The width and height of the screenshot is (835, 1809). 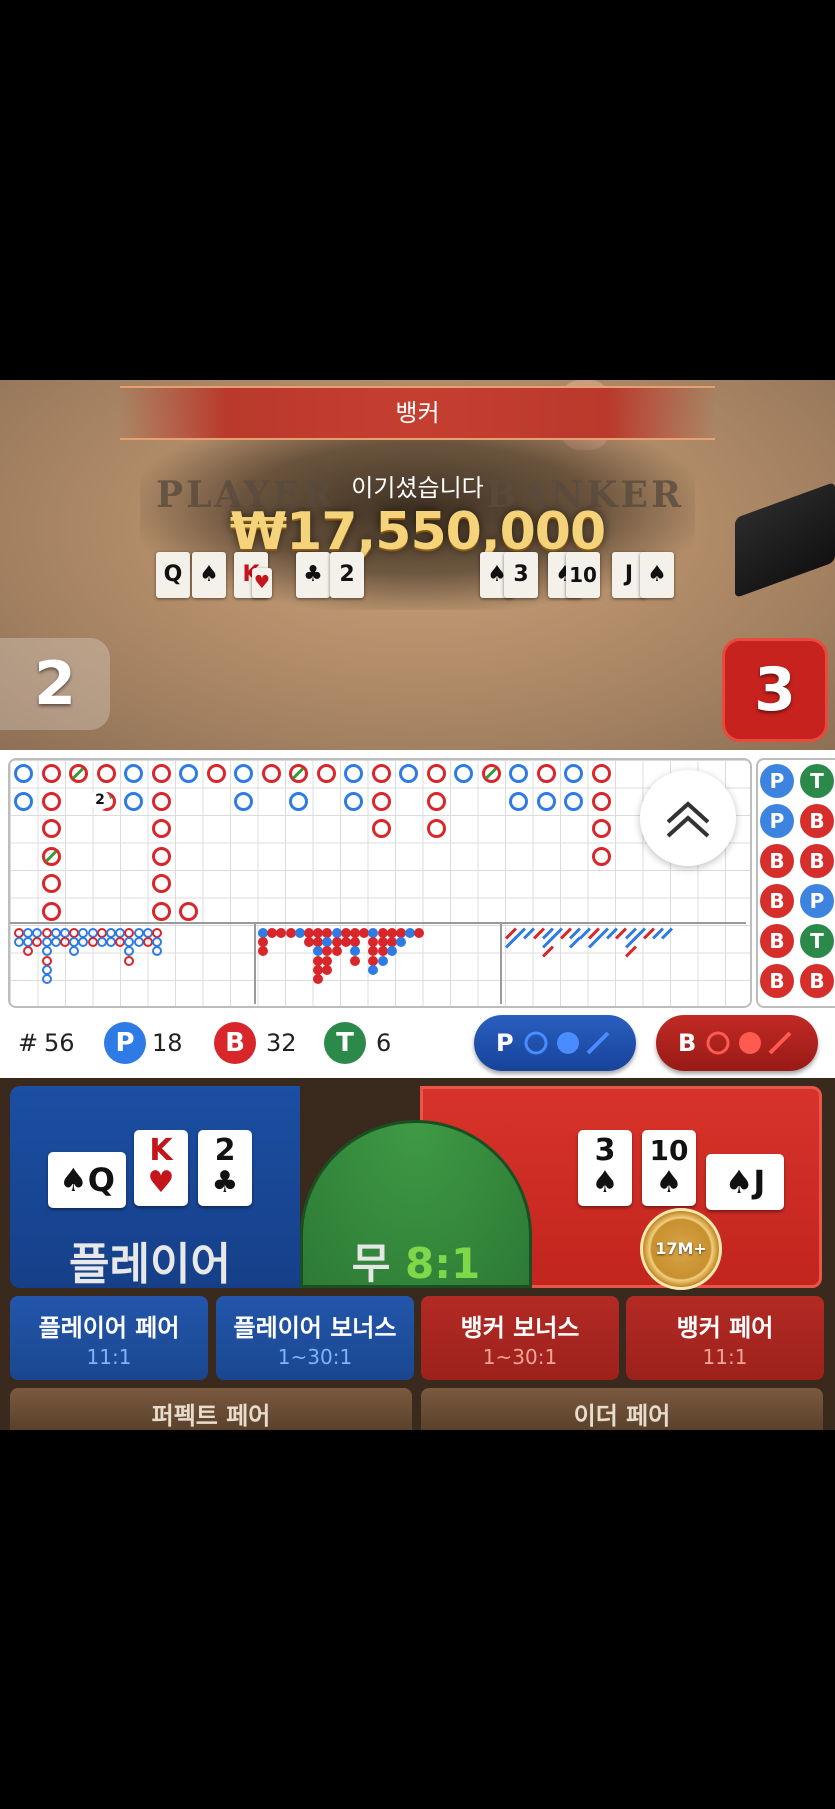 I want to click on player-score: 2, so click(x=55, y=684).